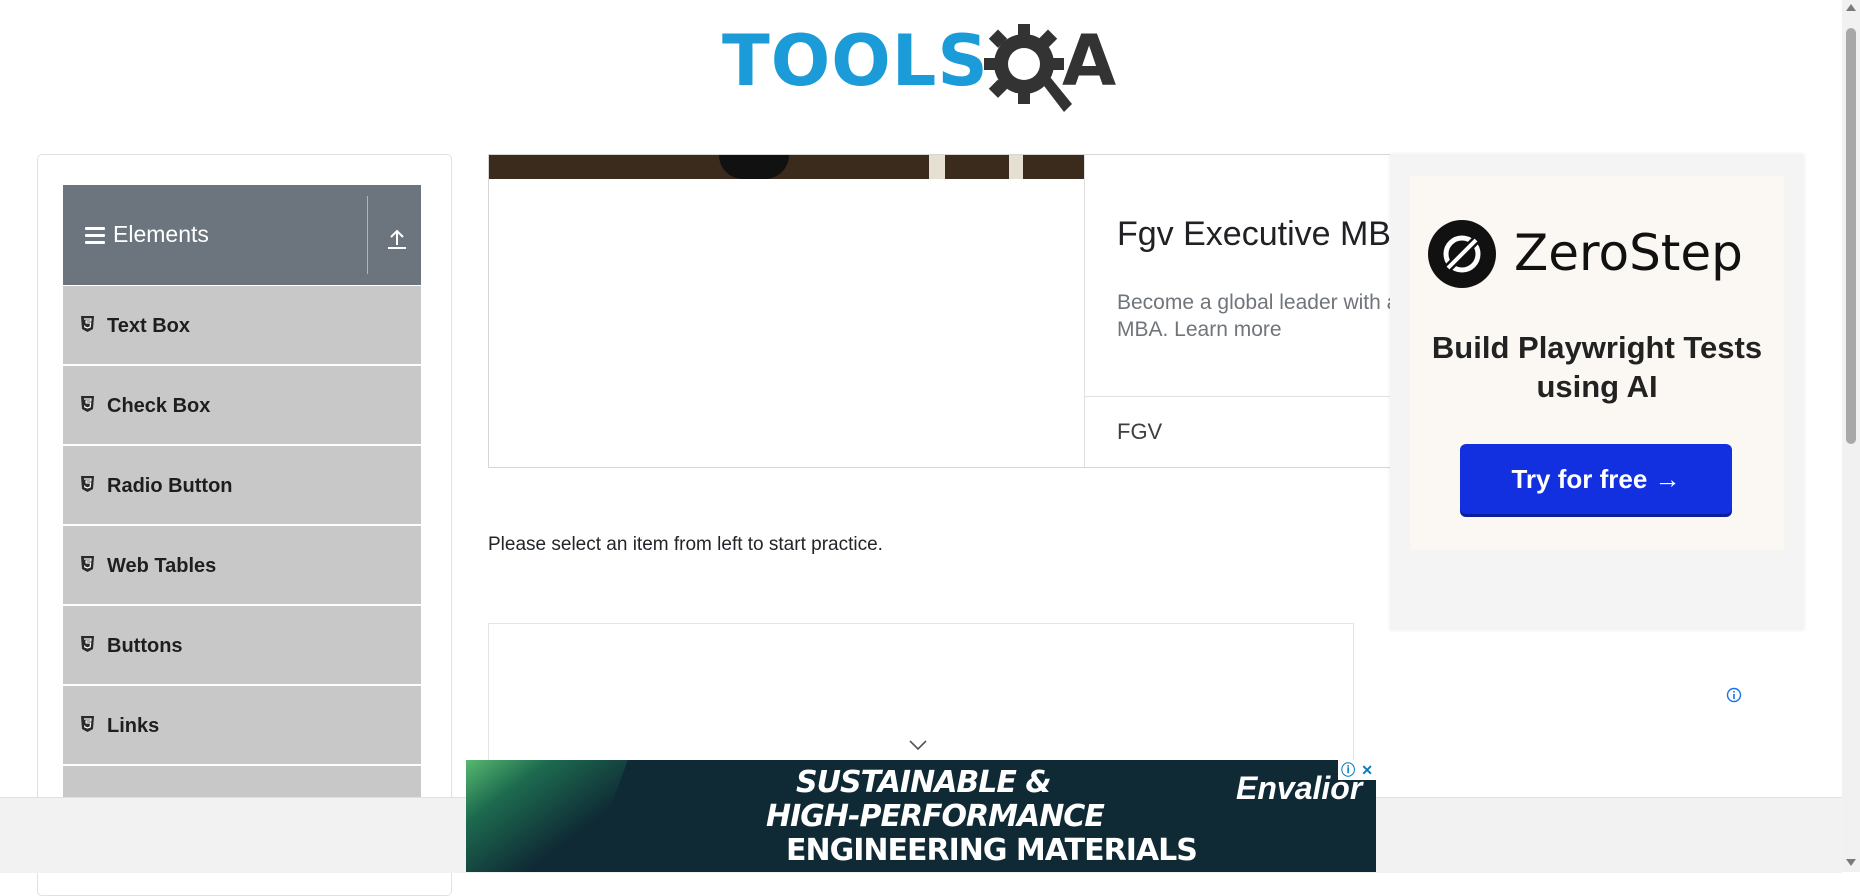 The height and width of the screenshot is (896, 1860). I want to click on scroll-down-arrow-icon, so click(1851, 862).